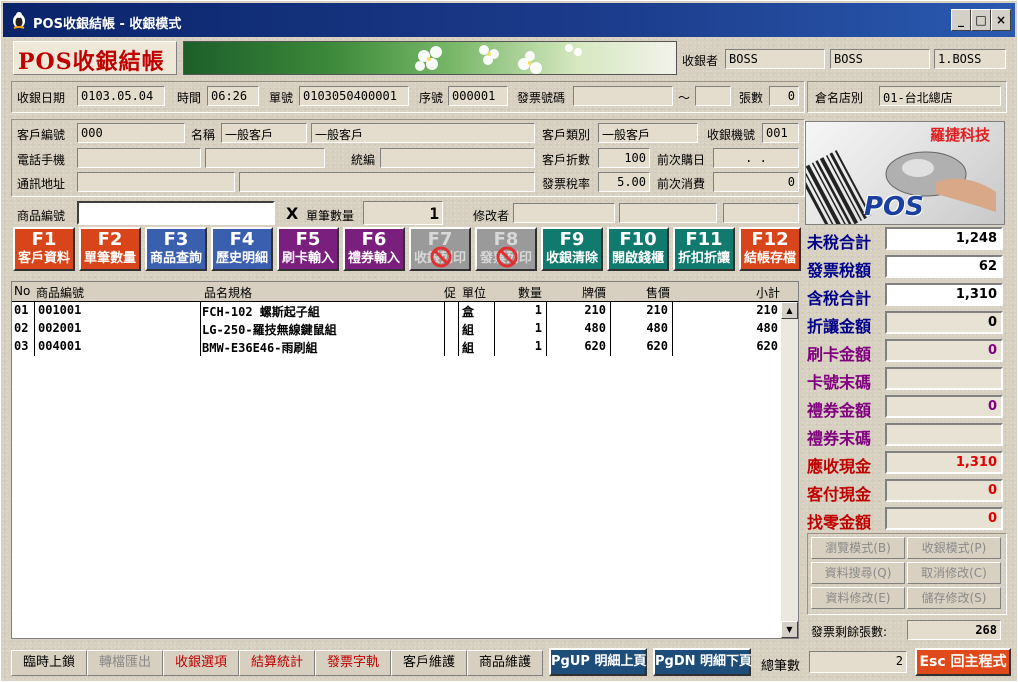  I want to click on seq-label: 序號, so click(431, 98).